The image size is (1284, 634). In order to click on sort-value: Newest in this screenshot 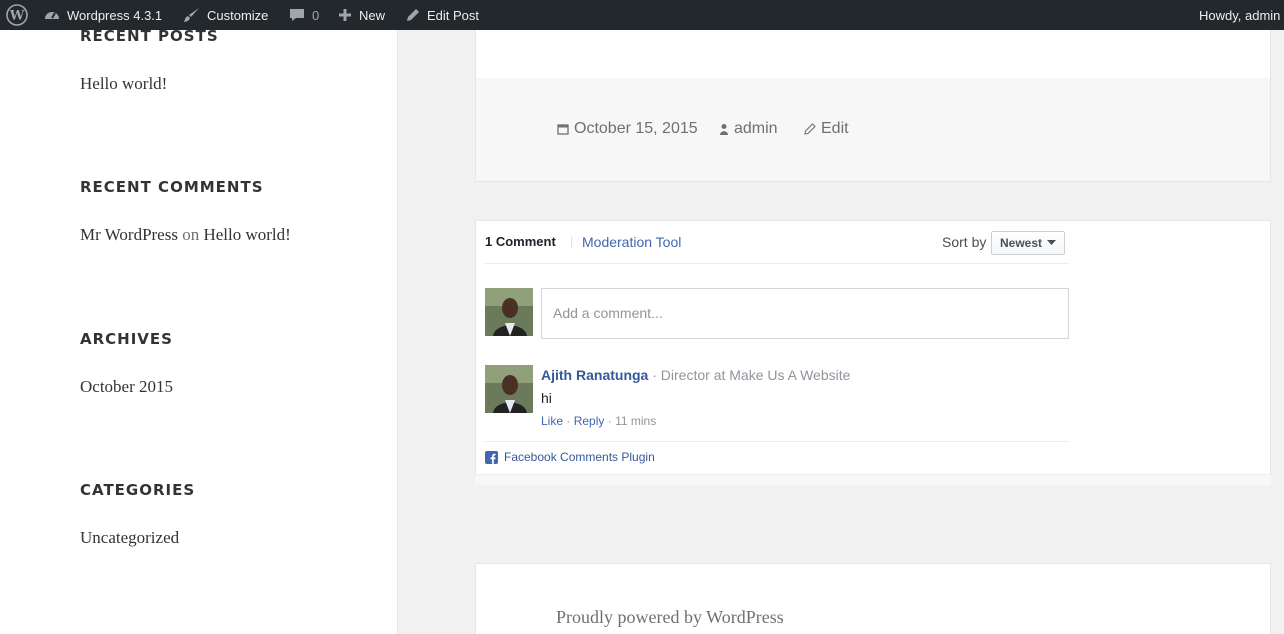, I will do `click(1021, 243)`.